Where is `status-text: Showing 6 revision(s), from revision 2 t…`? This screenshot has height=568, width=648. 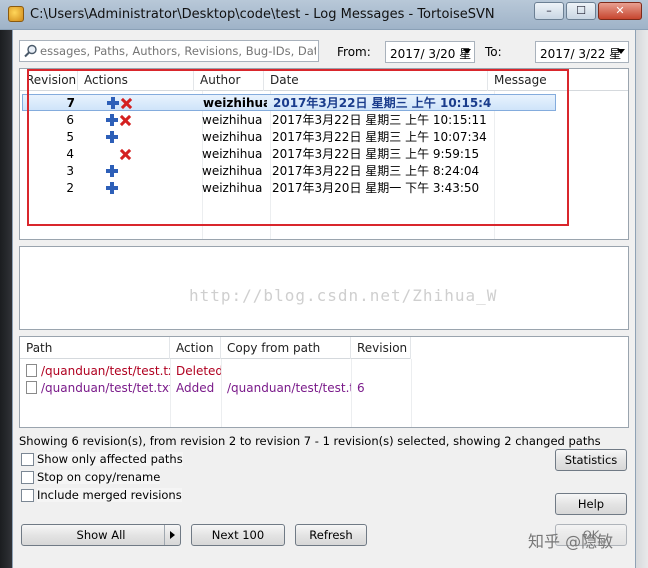 status-text: Showing 6 revision(s), from revision 2 t… is located at coordinates (310, 441).